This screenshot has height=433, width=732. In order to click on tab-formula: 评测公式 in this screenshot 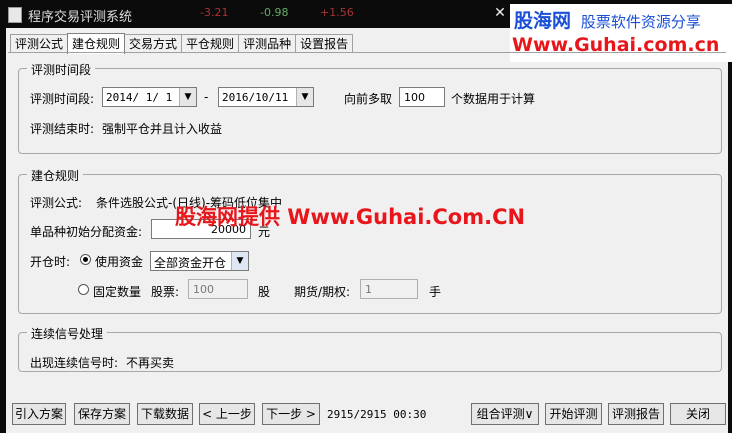, I will do `click(39, 43)`.